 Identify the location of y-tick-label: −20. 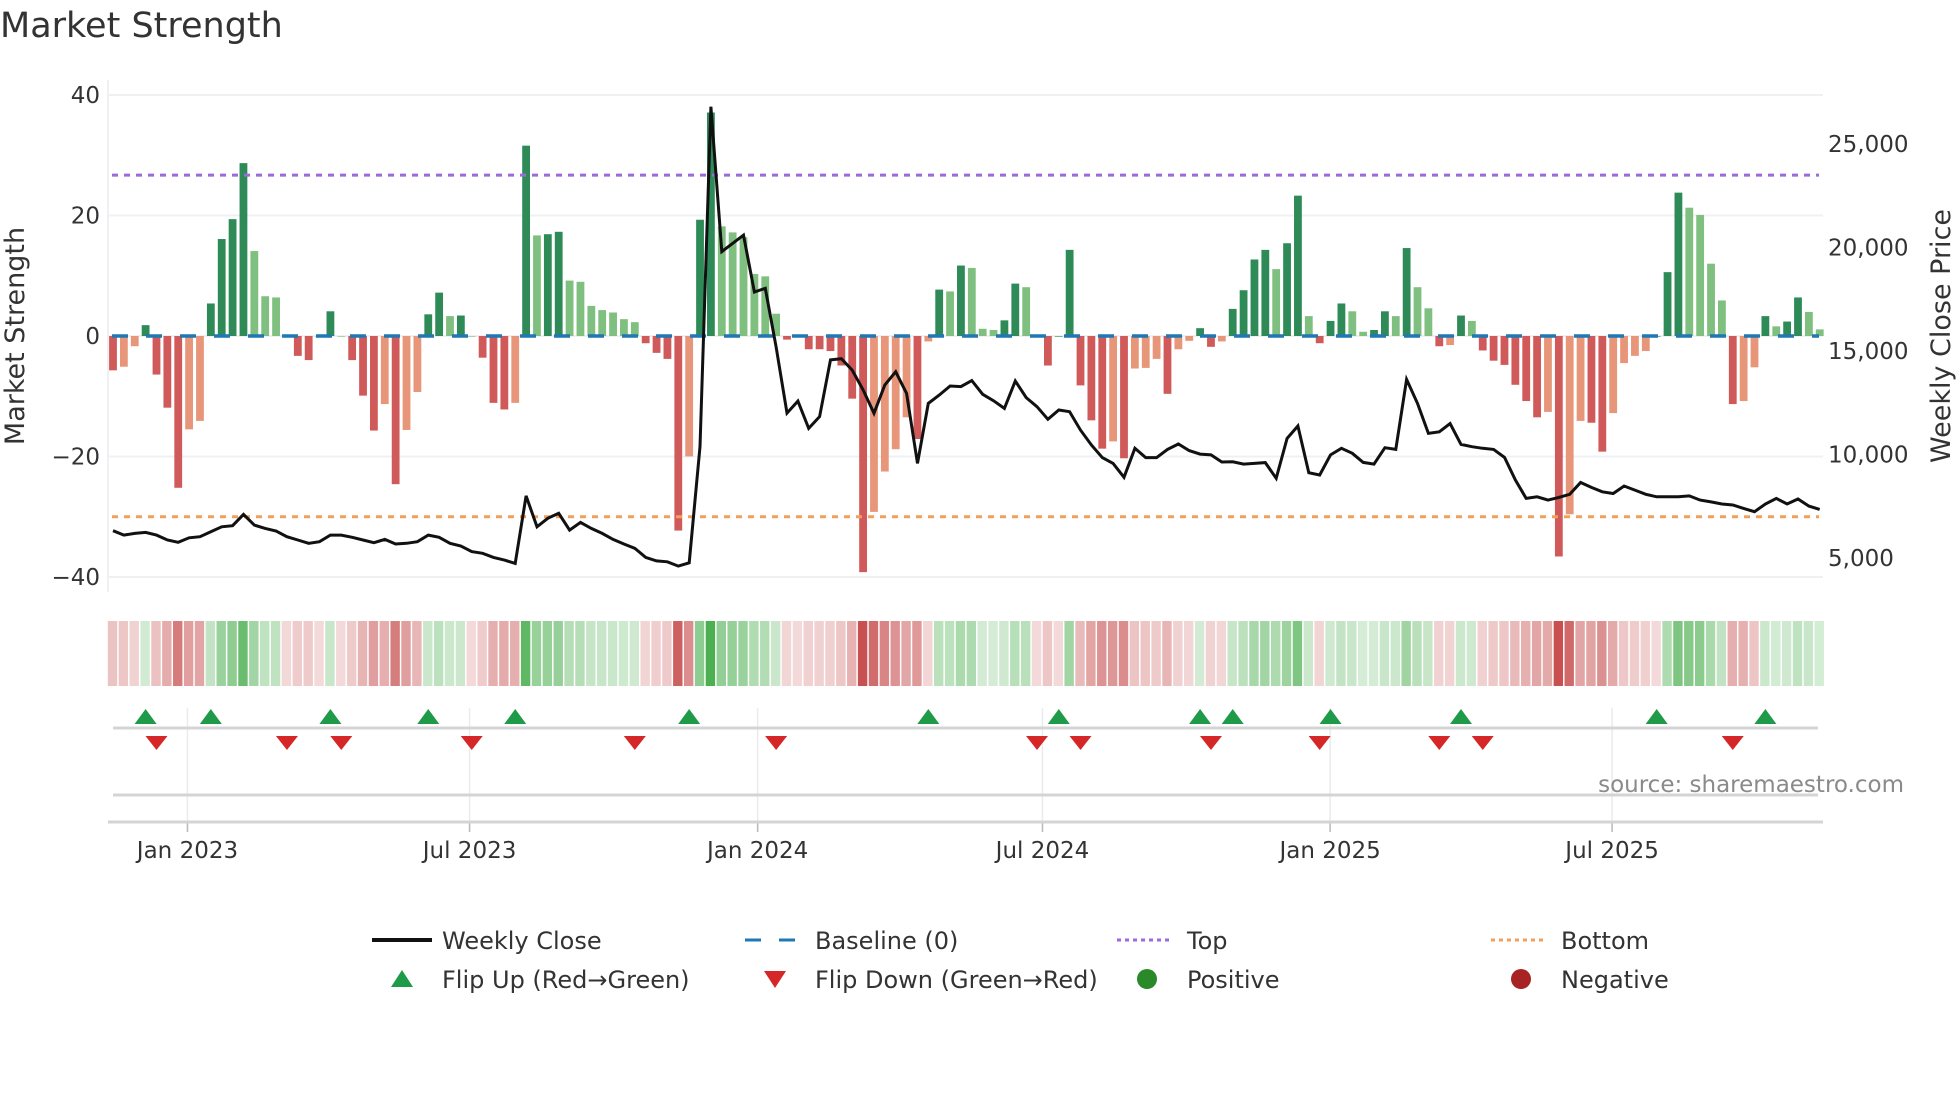
(75, 457).